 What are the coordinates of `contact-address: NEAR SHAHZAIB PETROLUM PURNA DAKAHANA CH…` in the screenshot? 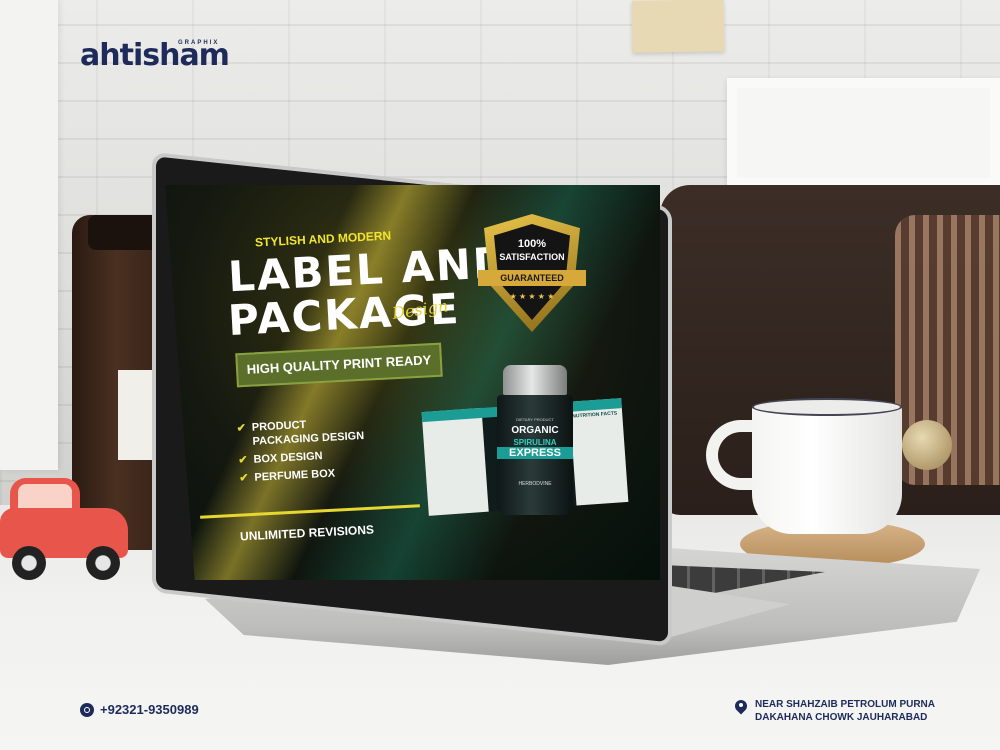 It's located at (835, 711).